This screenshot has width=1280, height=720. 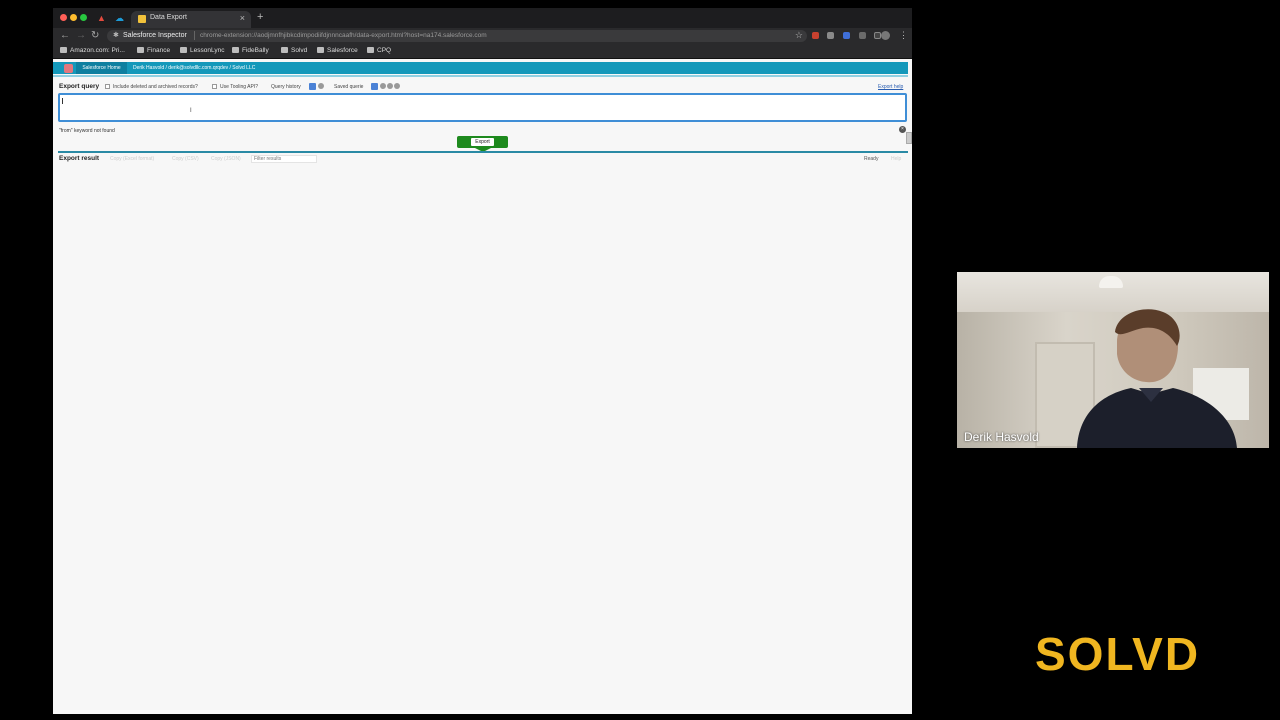 I want to click on extension-red-icon, so click(x=815, y=35).